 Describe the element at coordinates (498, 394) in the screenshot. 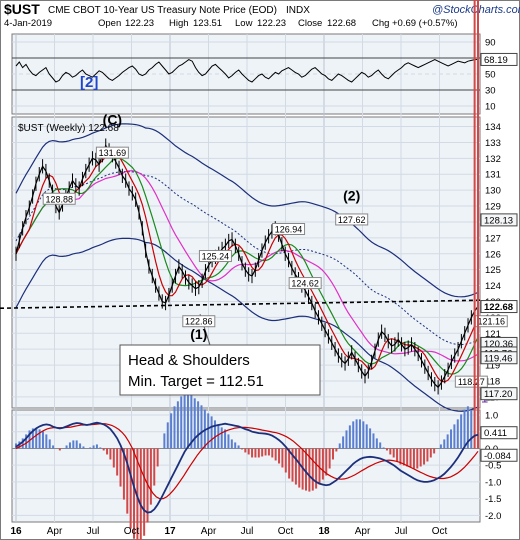

I see `price-right-label: 117.20` at that location.